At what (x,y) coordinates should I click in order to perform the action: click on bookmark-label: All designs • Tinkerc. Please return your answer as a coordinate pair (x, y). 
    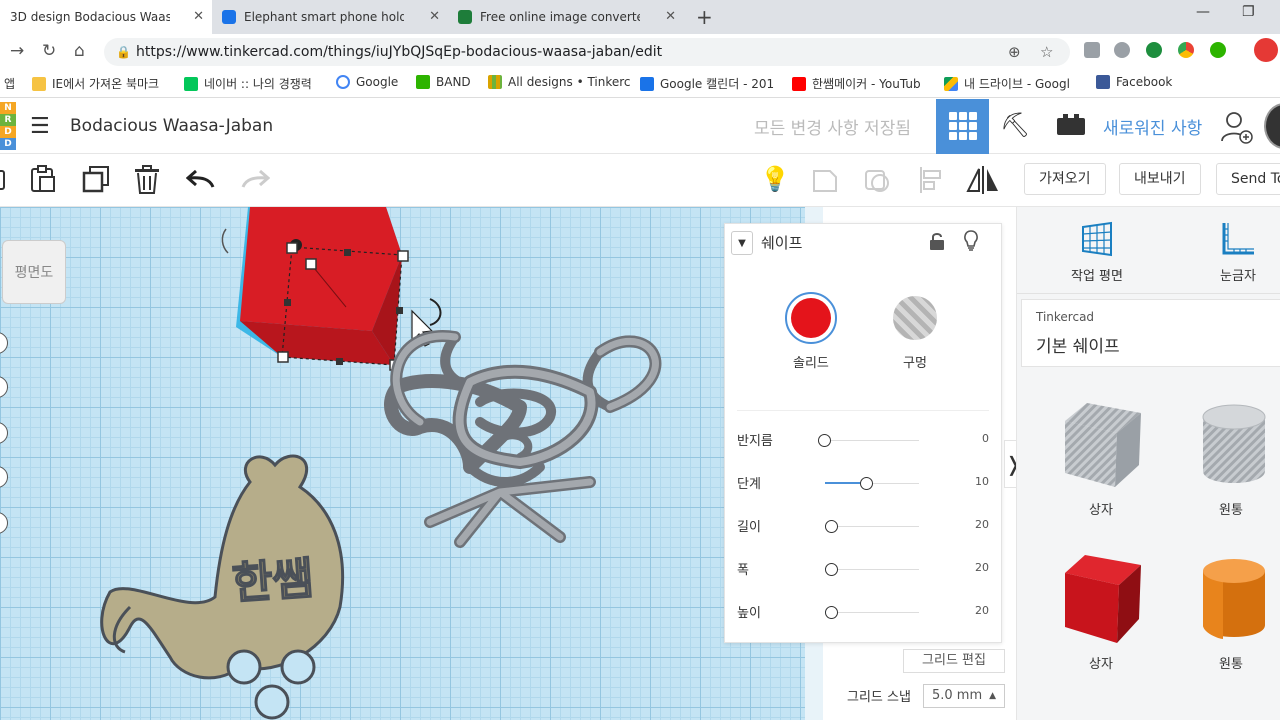
    Looking at the image, I should click on (569, 82).